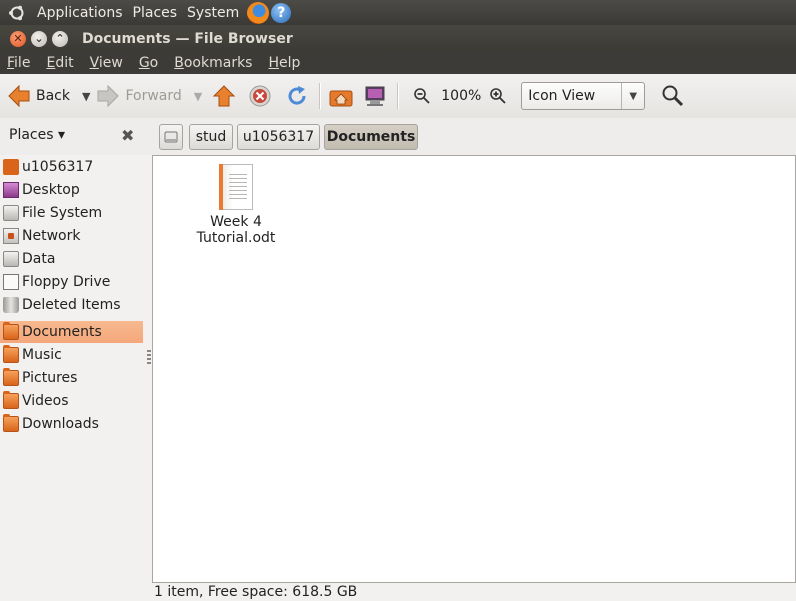  I want to click on stop-button, so click(260, 96).